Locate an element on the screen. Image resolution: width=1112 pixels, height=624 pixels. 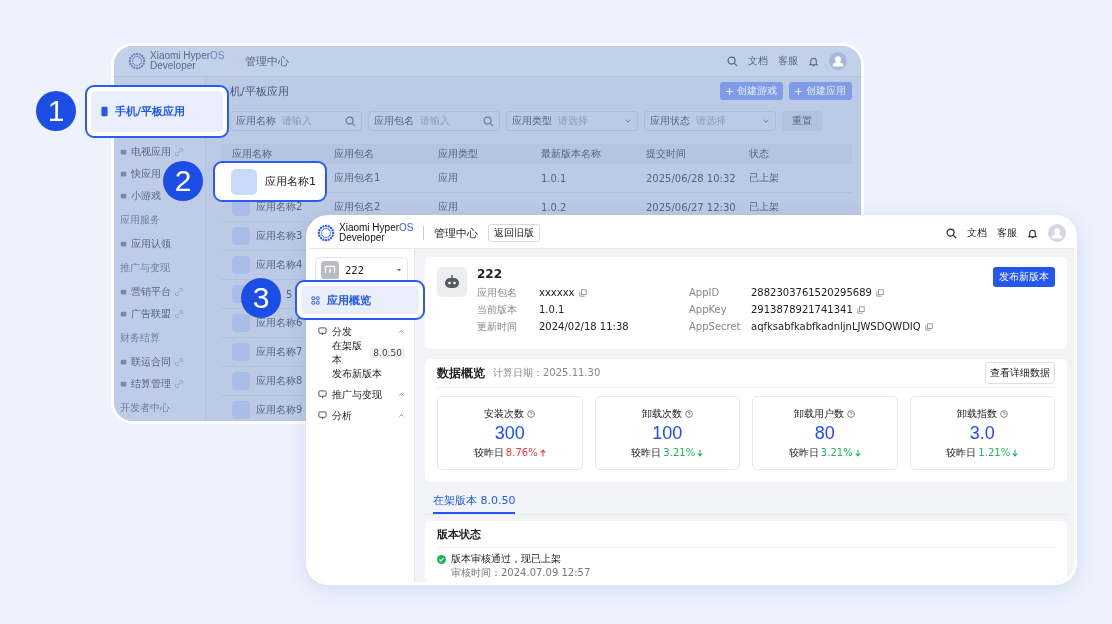
stat-label: 卸载用户数 is located at coordinates (819, 413).